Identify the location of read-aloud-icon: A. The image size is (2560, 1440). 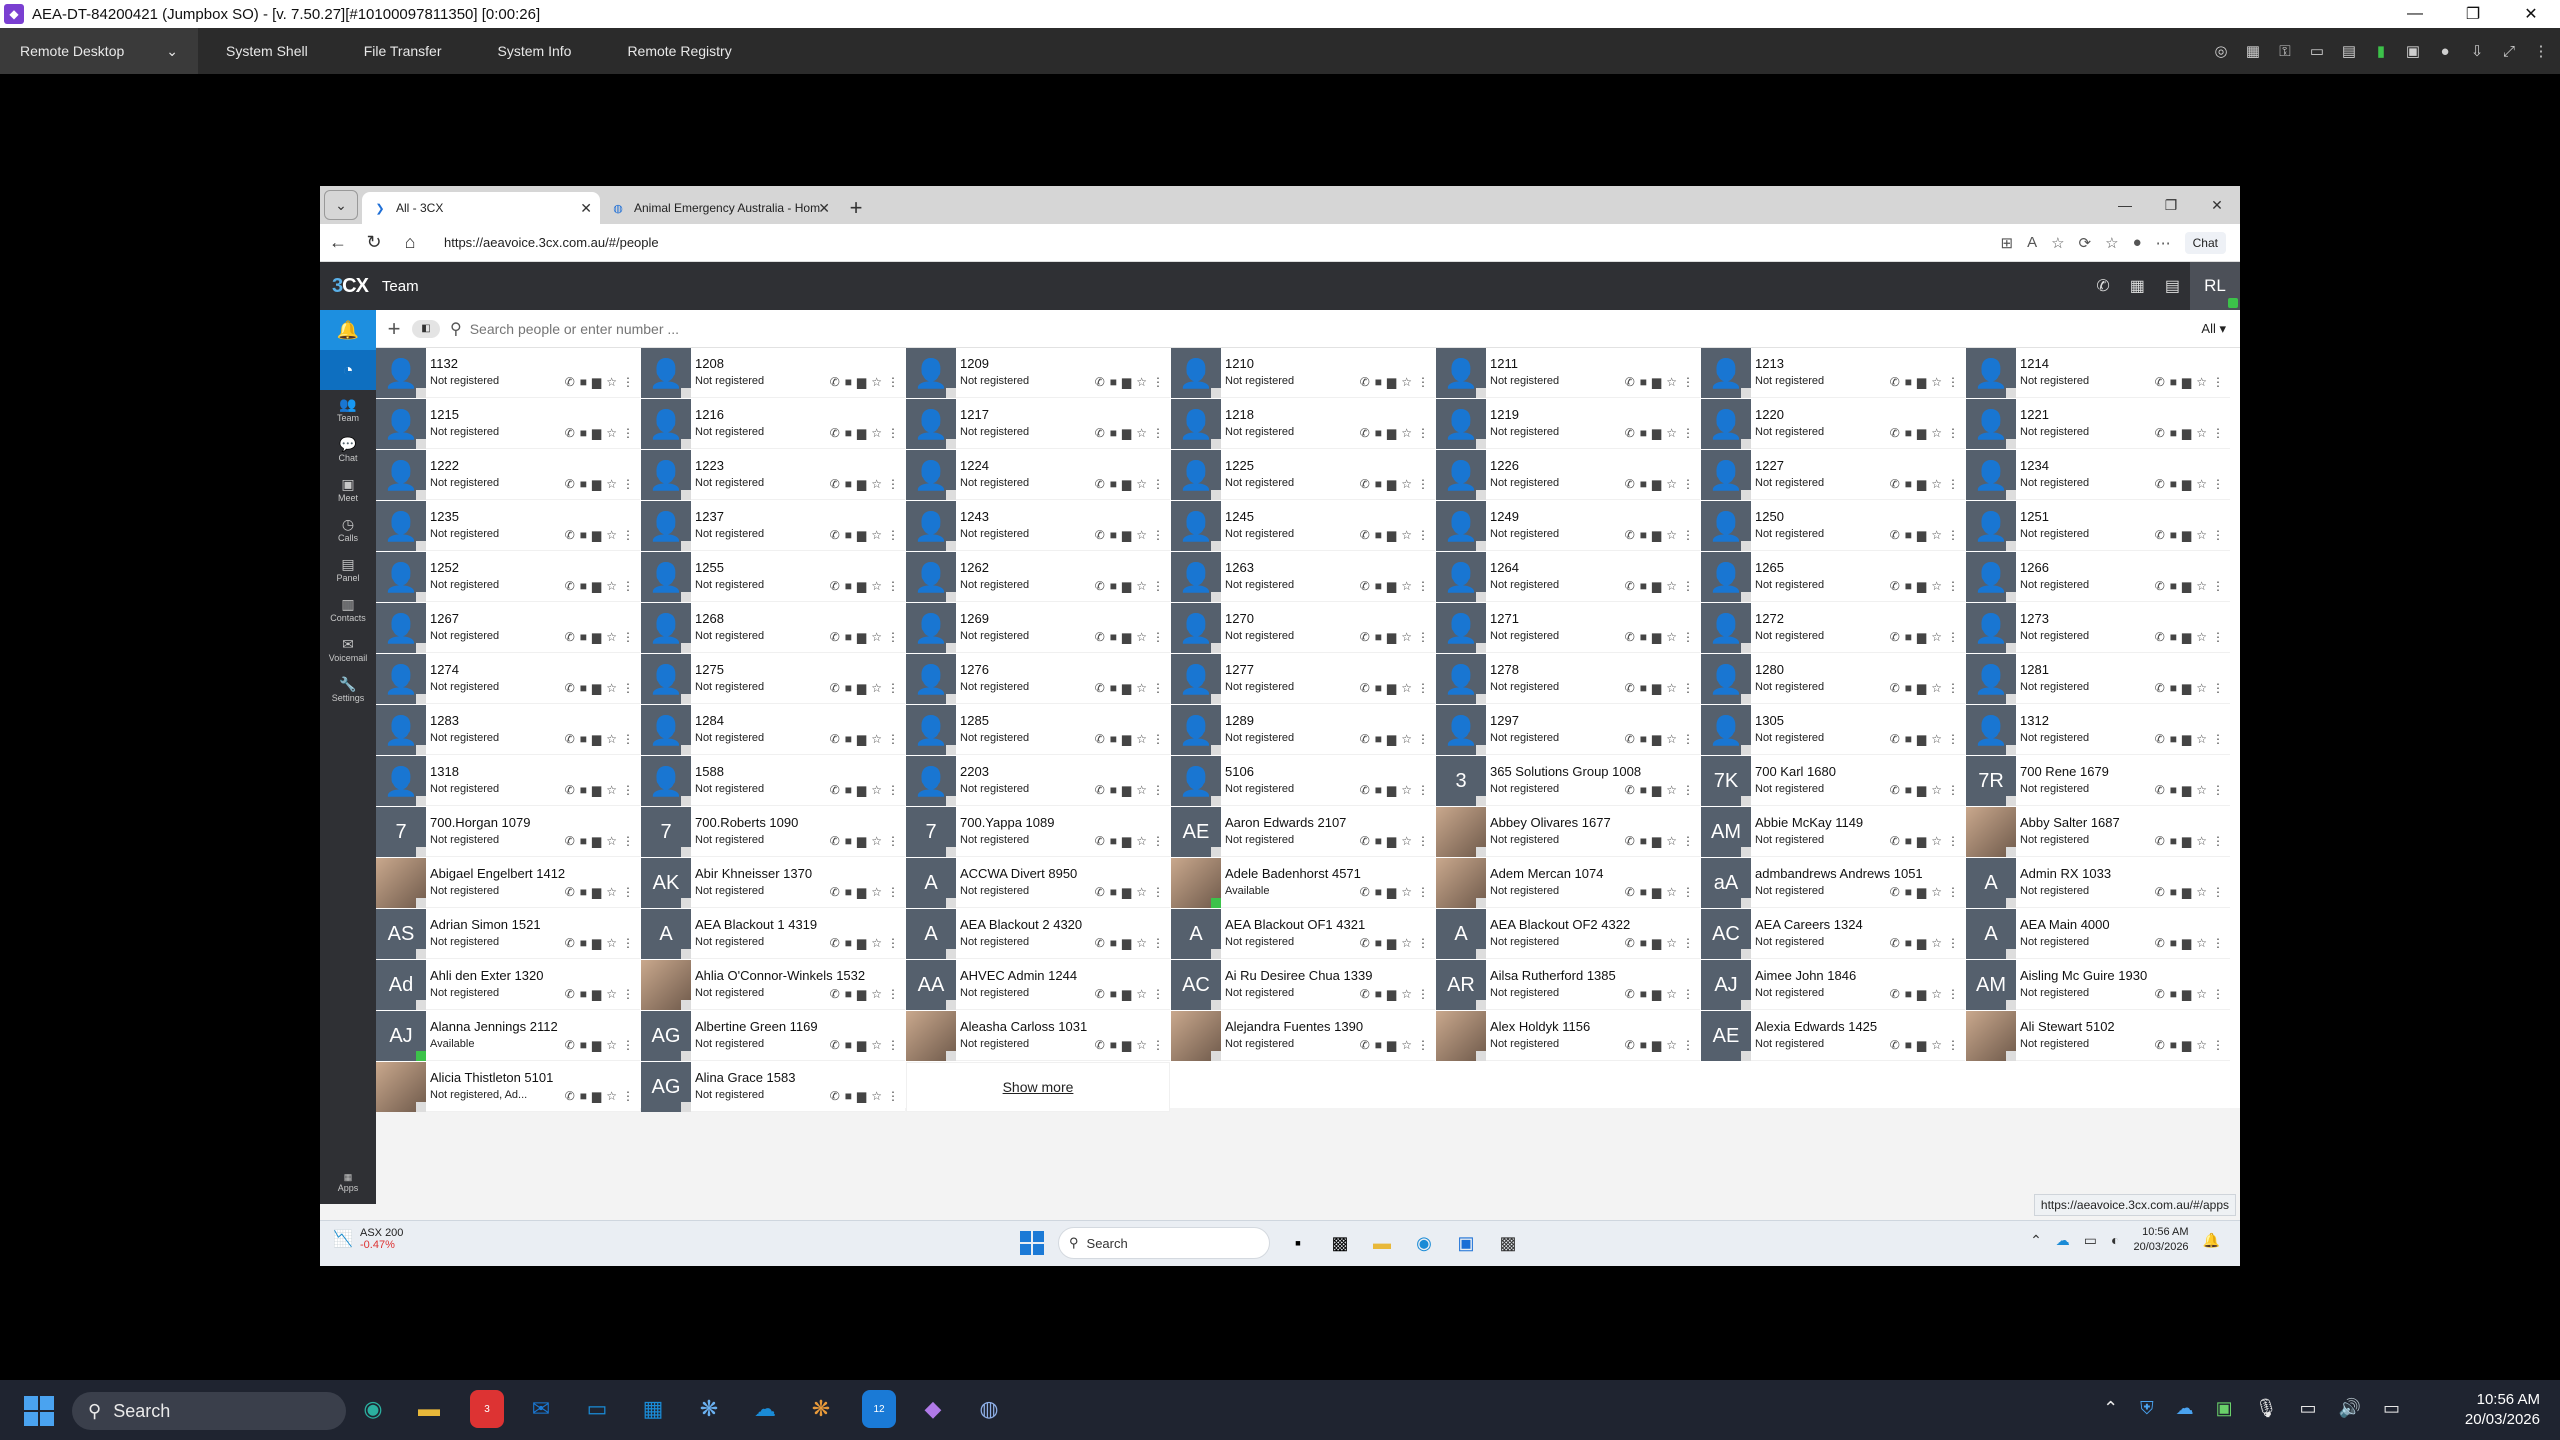
(2032, 242).